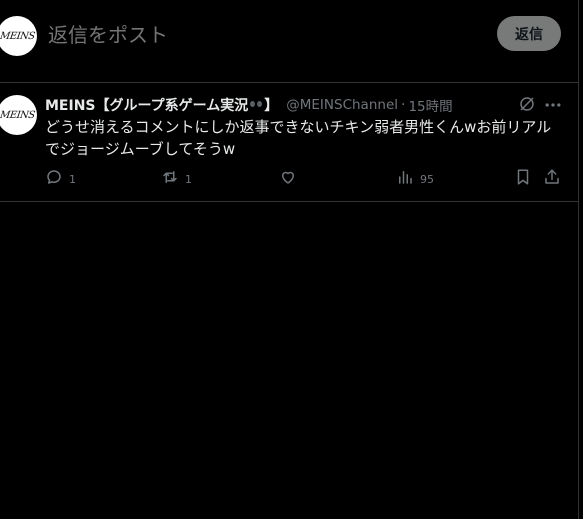 This screenshot has width=583, height=519. What do you see at coordinates (527, 104) in the screenshot?
I see `grok-icon` at bounding box center [527, 104].